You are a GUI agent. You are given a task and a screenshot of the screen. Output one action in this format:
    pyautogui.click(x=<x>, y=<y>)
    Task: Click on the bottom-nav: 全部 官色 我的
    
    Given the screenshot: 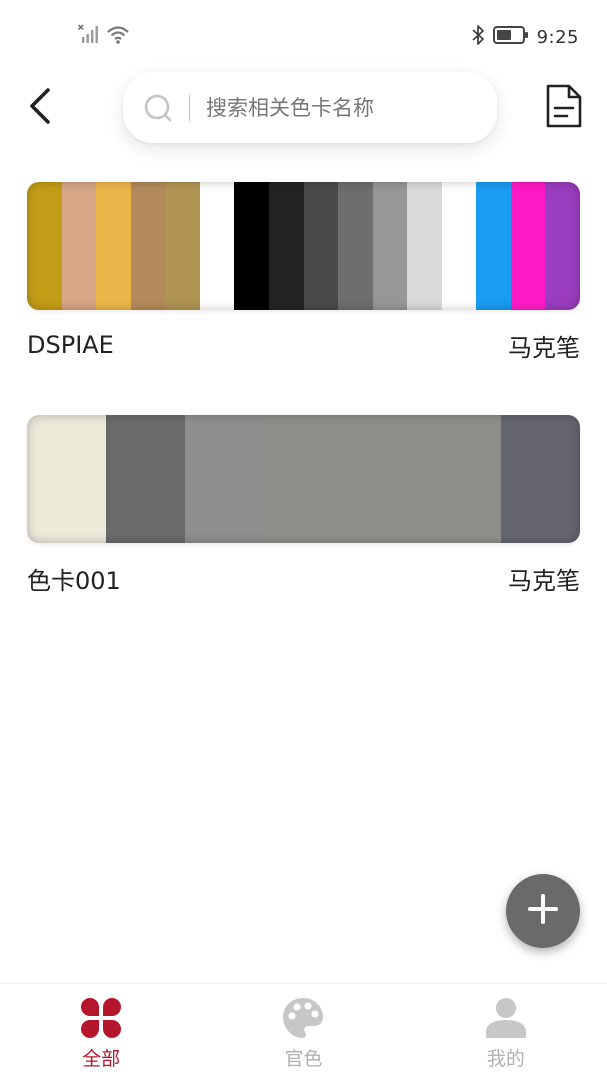 What is the action you would take?
    pyautogui.click(x=303, y=1032)
    